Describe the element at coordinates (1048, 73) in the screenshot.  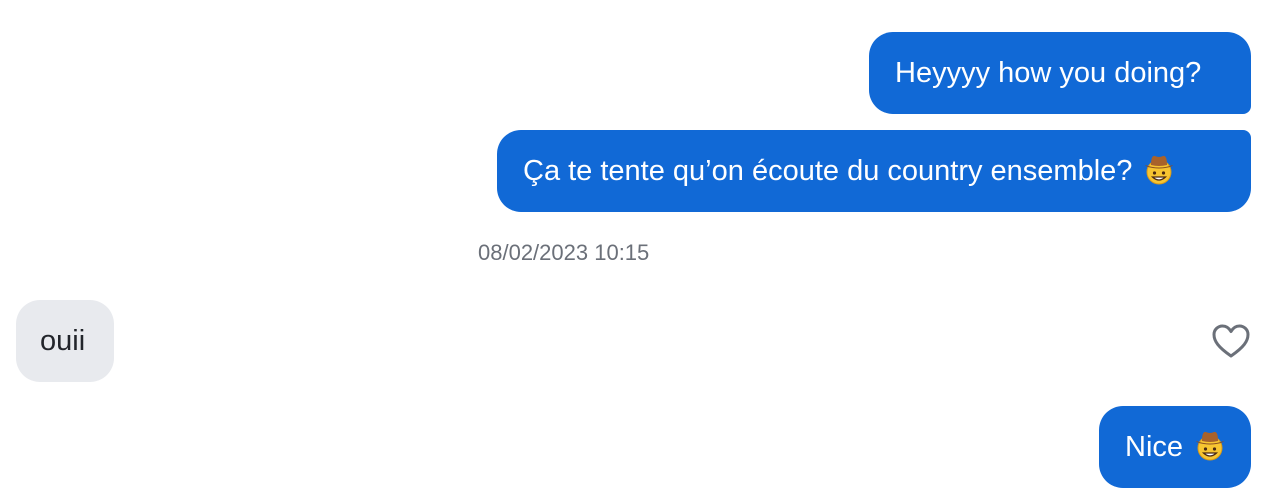
I see `message-text: Heyyyy how you doing?` at that location.